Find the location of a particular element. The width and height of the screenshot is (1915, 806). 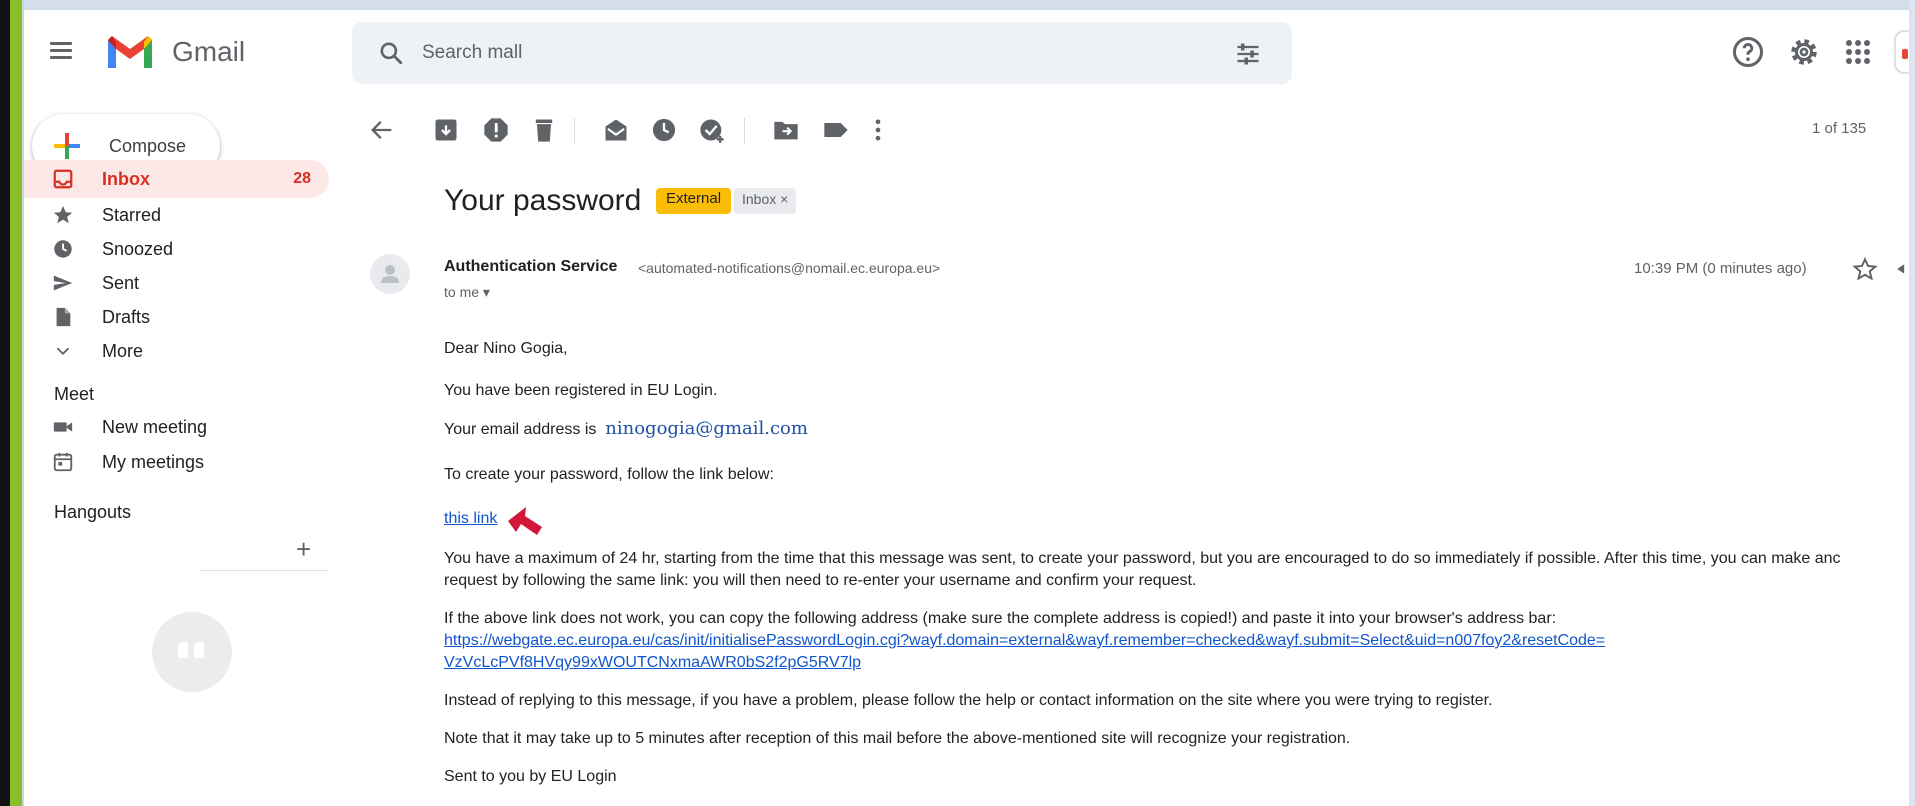

app-name: Gmail is located at coordinates (209, 51).